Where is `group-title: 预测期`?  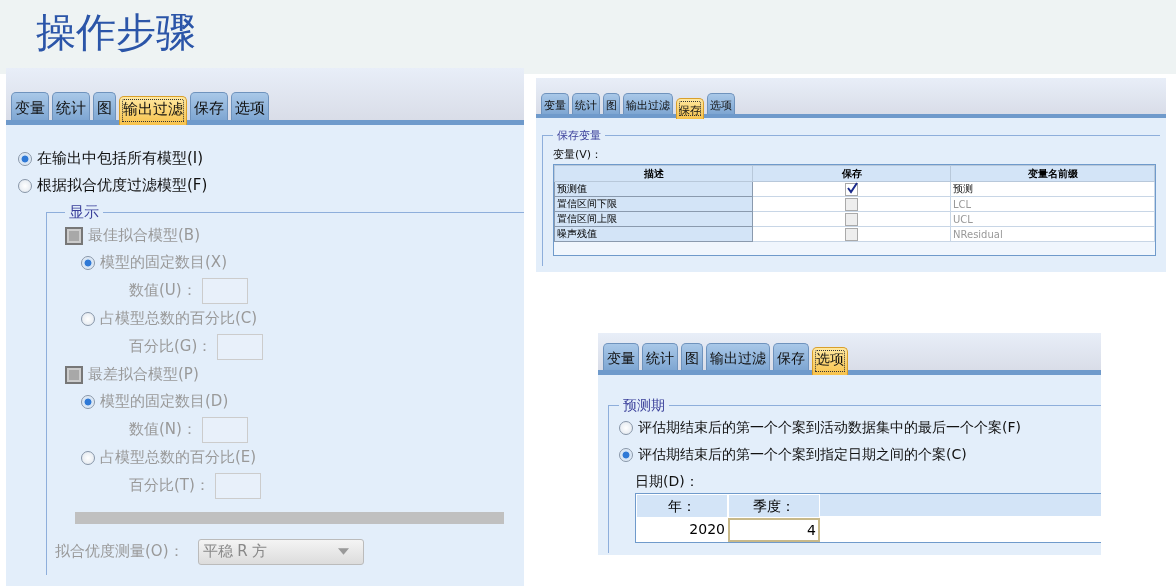
group-title: 预测期 is located at coordinates (644, 405).